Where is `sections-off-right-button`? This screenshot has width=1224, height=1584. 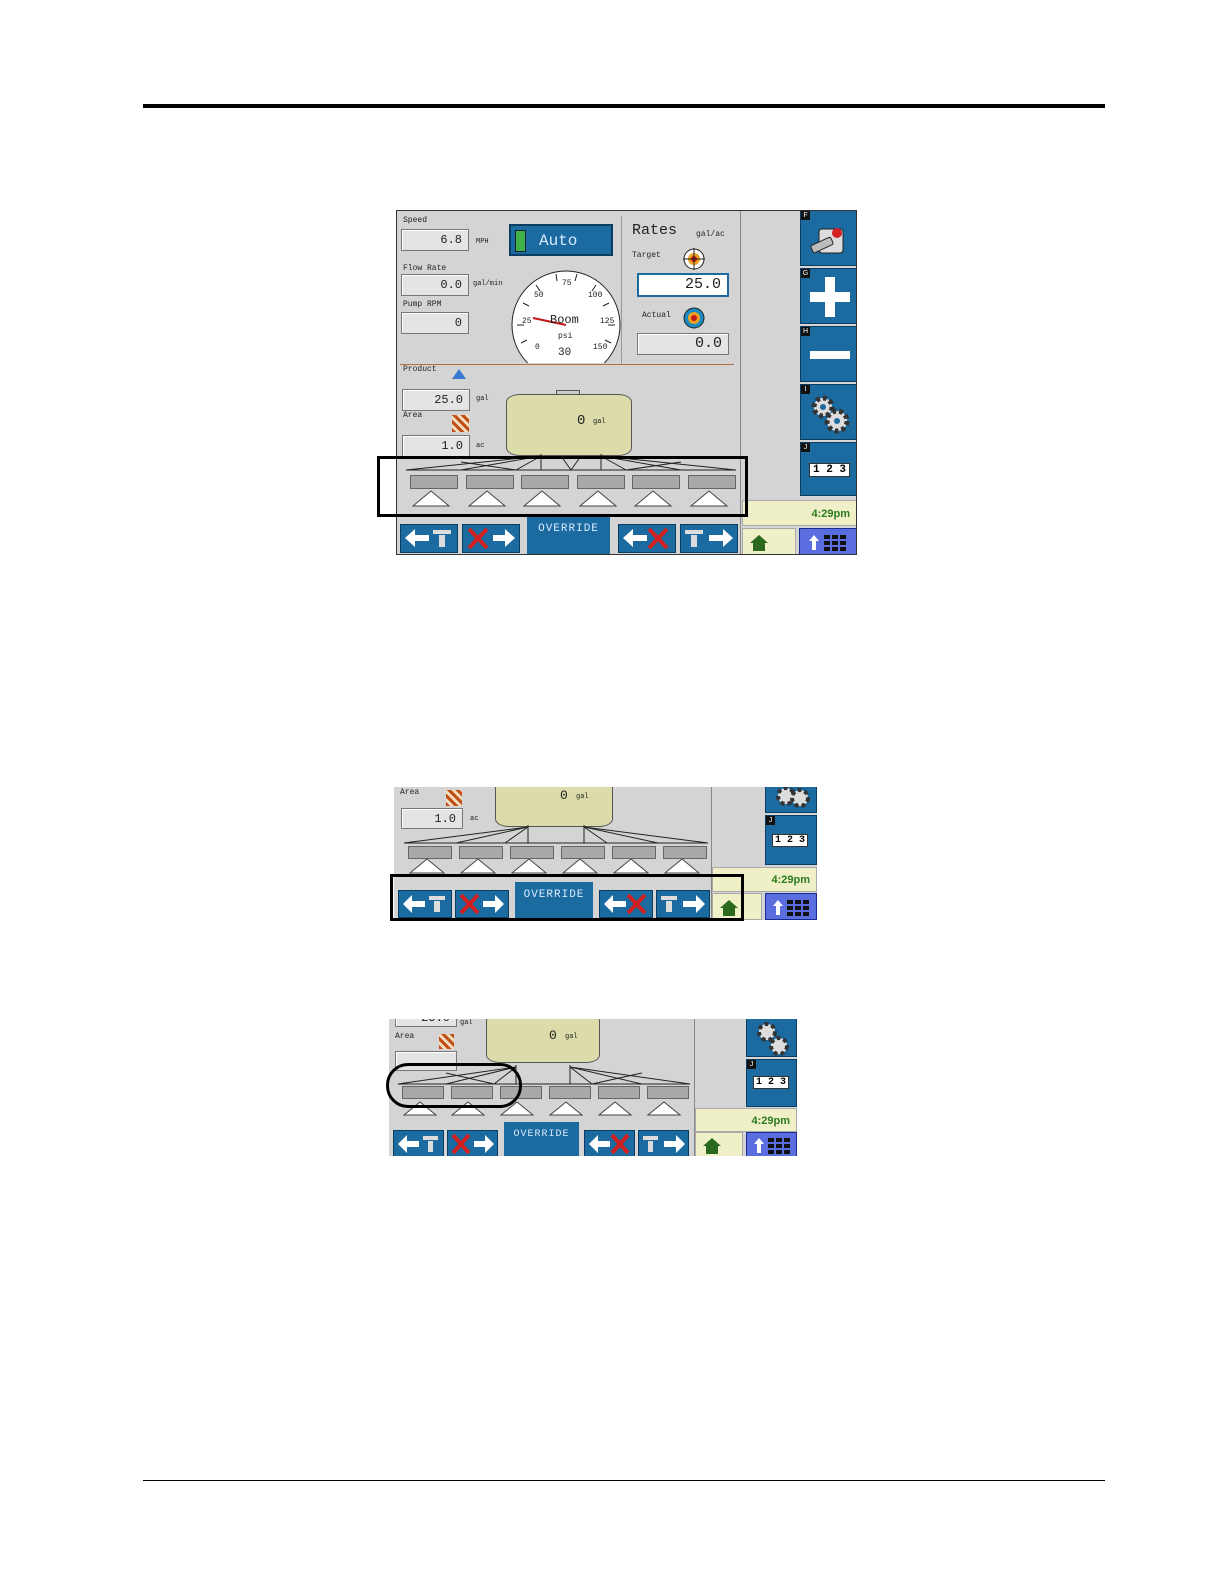
sections-off-right-button is located at coordinates (472, 1143).